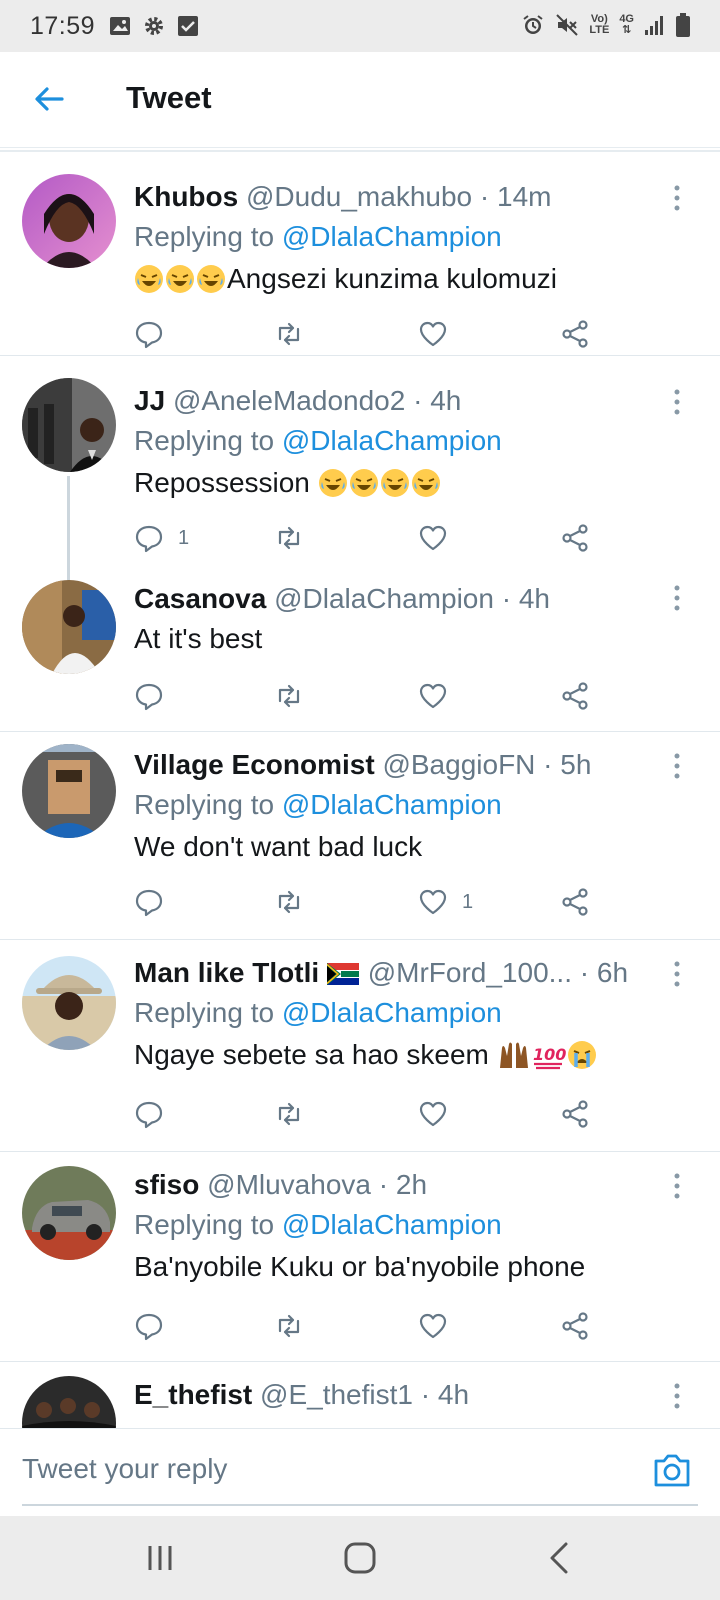  Describe the element at coordinates (49, 99) in the screenshot. I see `arrow-left-icon` at that location.